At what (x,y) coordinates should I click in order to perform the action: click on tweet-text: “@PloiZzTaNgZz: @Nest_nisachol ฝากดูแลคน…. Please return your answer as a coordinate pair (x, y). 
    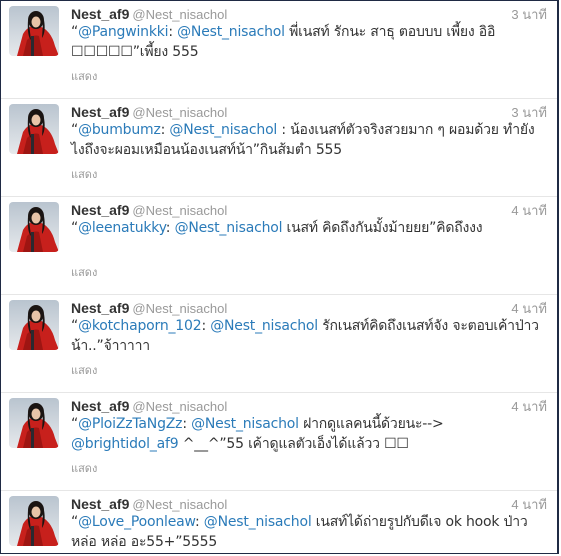
    Looking at the image, I should click on (309, 434).